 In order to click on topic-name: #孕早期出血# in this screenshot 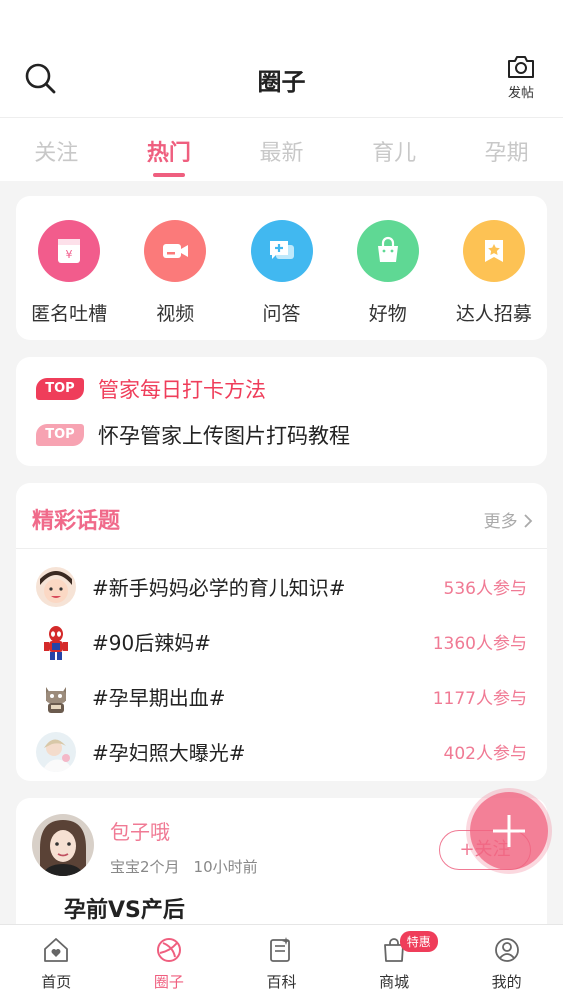, I will do `click(159, 698)`.